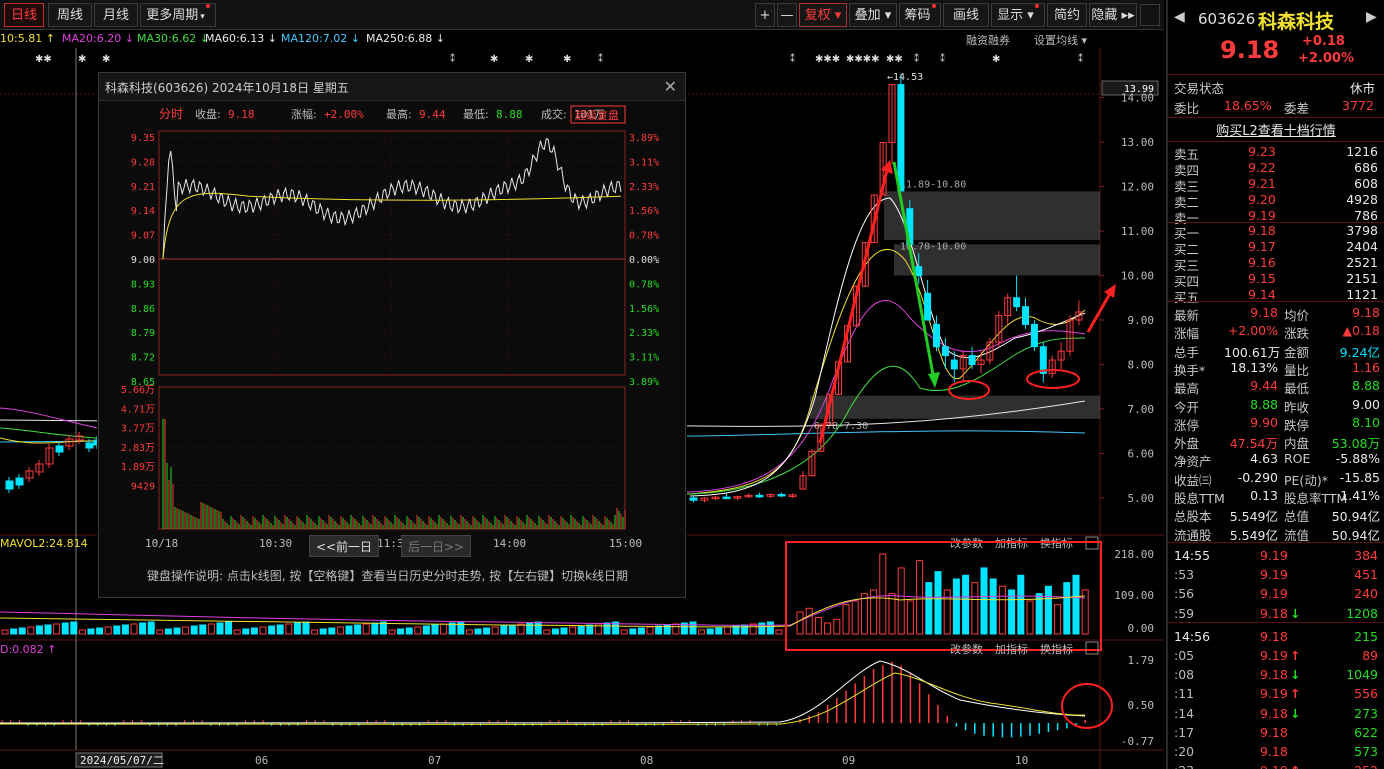 The height and width of the screenshot is (769, 1384). Describe the element at coordinates (143, 260) in the screenshot. I see `intraday-left-axis-label: 9.00` at that location.